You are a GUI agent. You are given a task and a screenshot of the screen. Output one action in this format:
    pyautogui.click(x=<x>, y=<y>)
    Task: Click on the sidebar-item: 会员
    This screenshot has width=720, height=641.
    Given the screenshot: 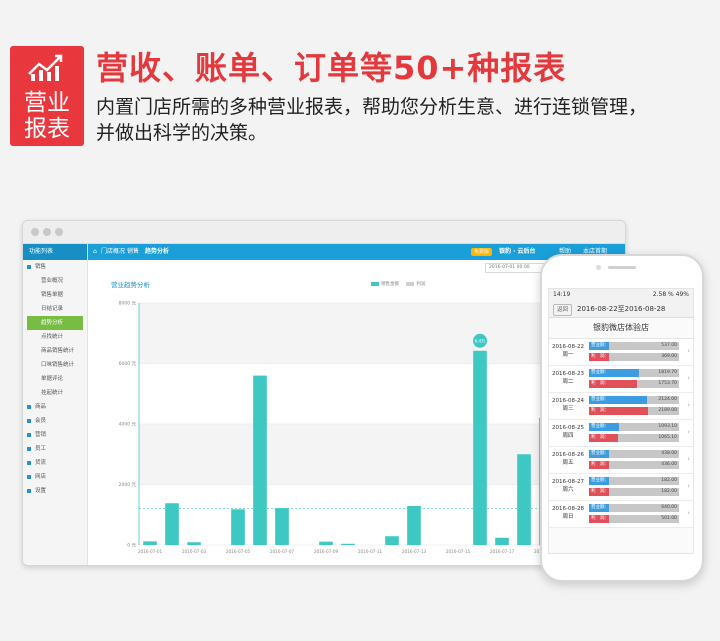 What is the action you would take?
    pyautogui.click(x=55, y=421)
    